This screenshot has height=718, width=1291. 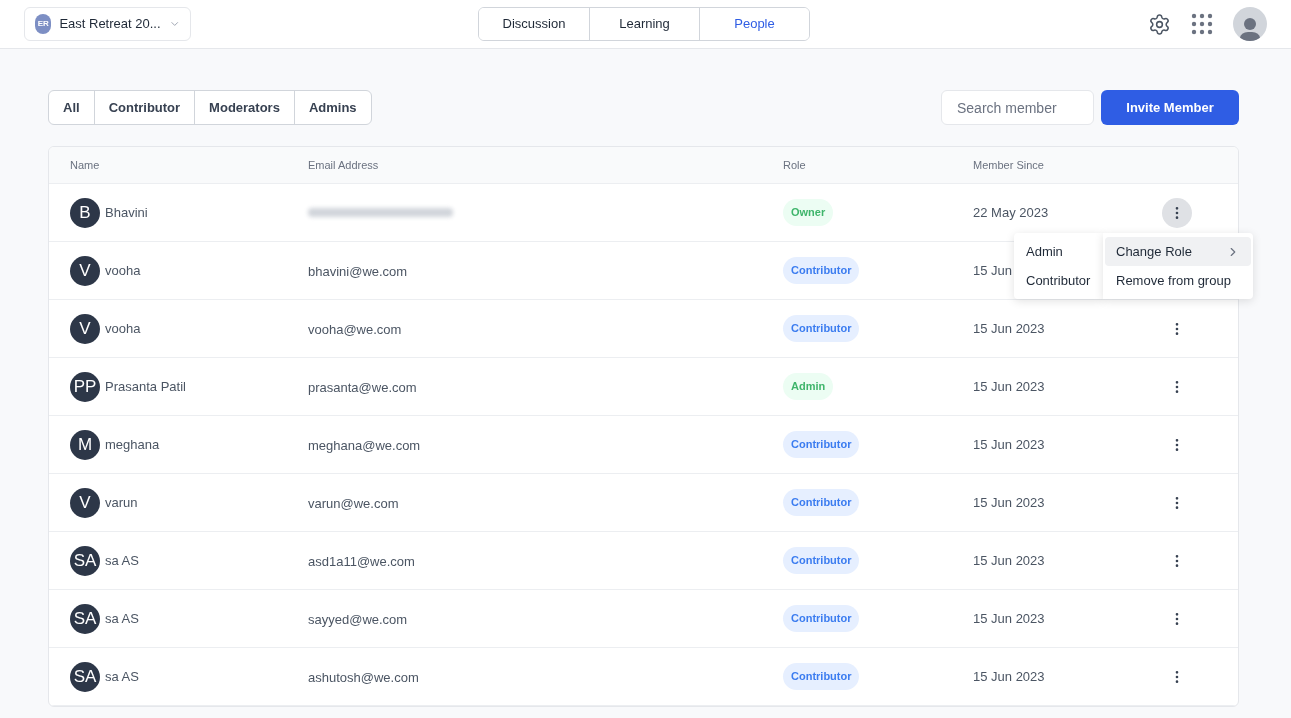 What do you see at coordinates (145, 386) in the screenshot?
I see `member-name: Prasanta Patil` at bounding box center [145, 386].